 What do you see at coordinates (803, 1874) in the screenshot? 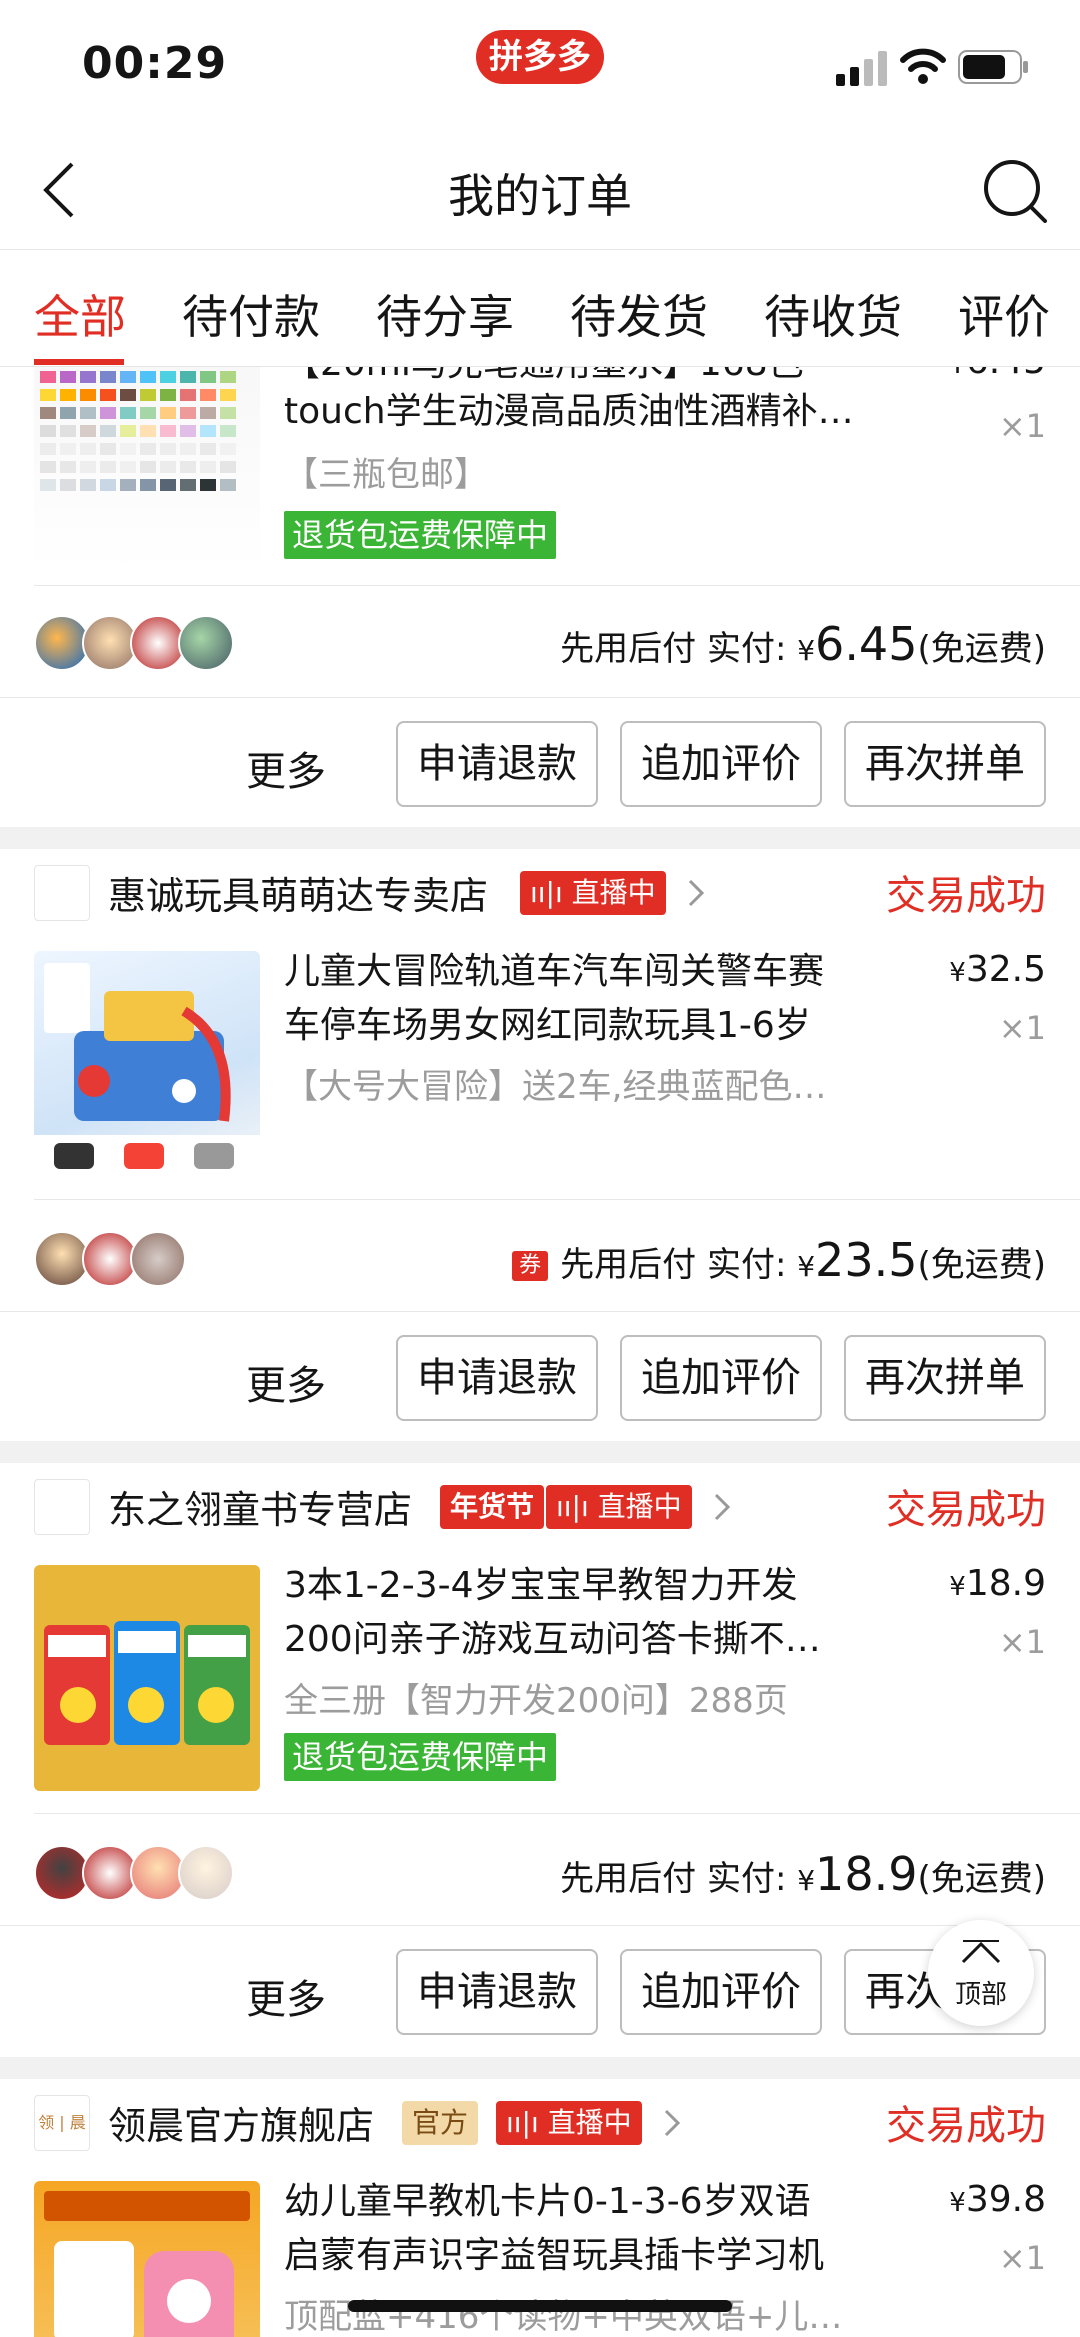
I see `payment-summary: 先用后付 实付: ¥18.9(免运费)` at bounding box center [803, 1874].